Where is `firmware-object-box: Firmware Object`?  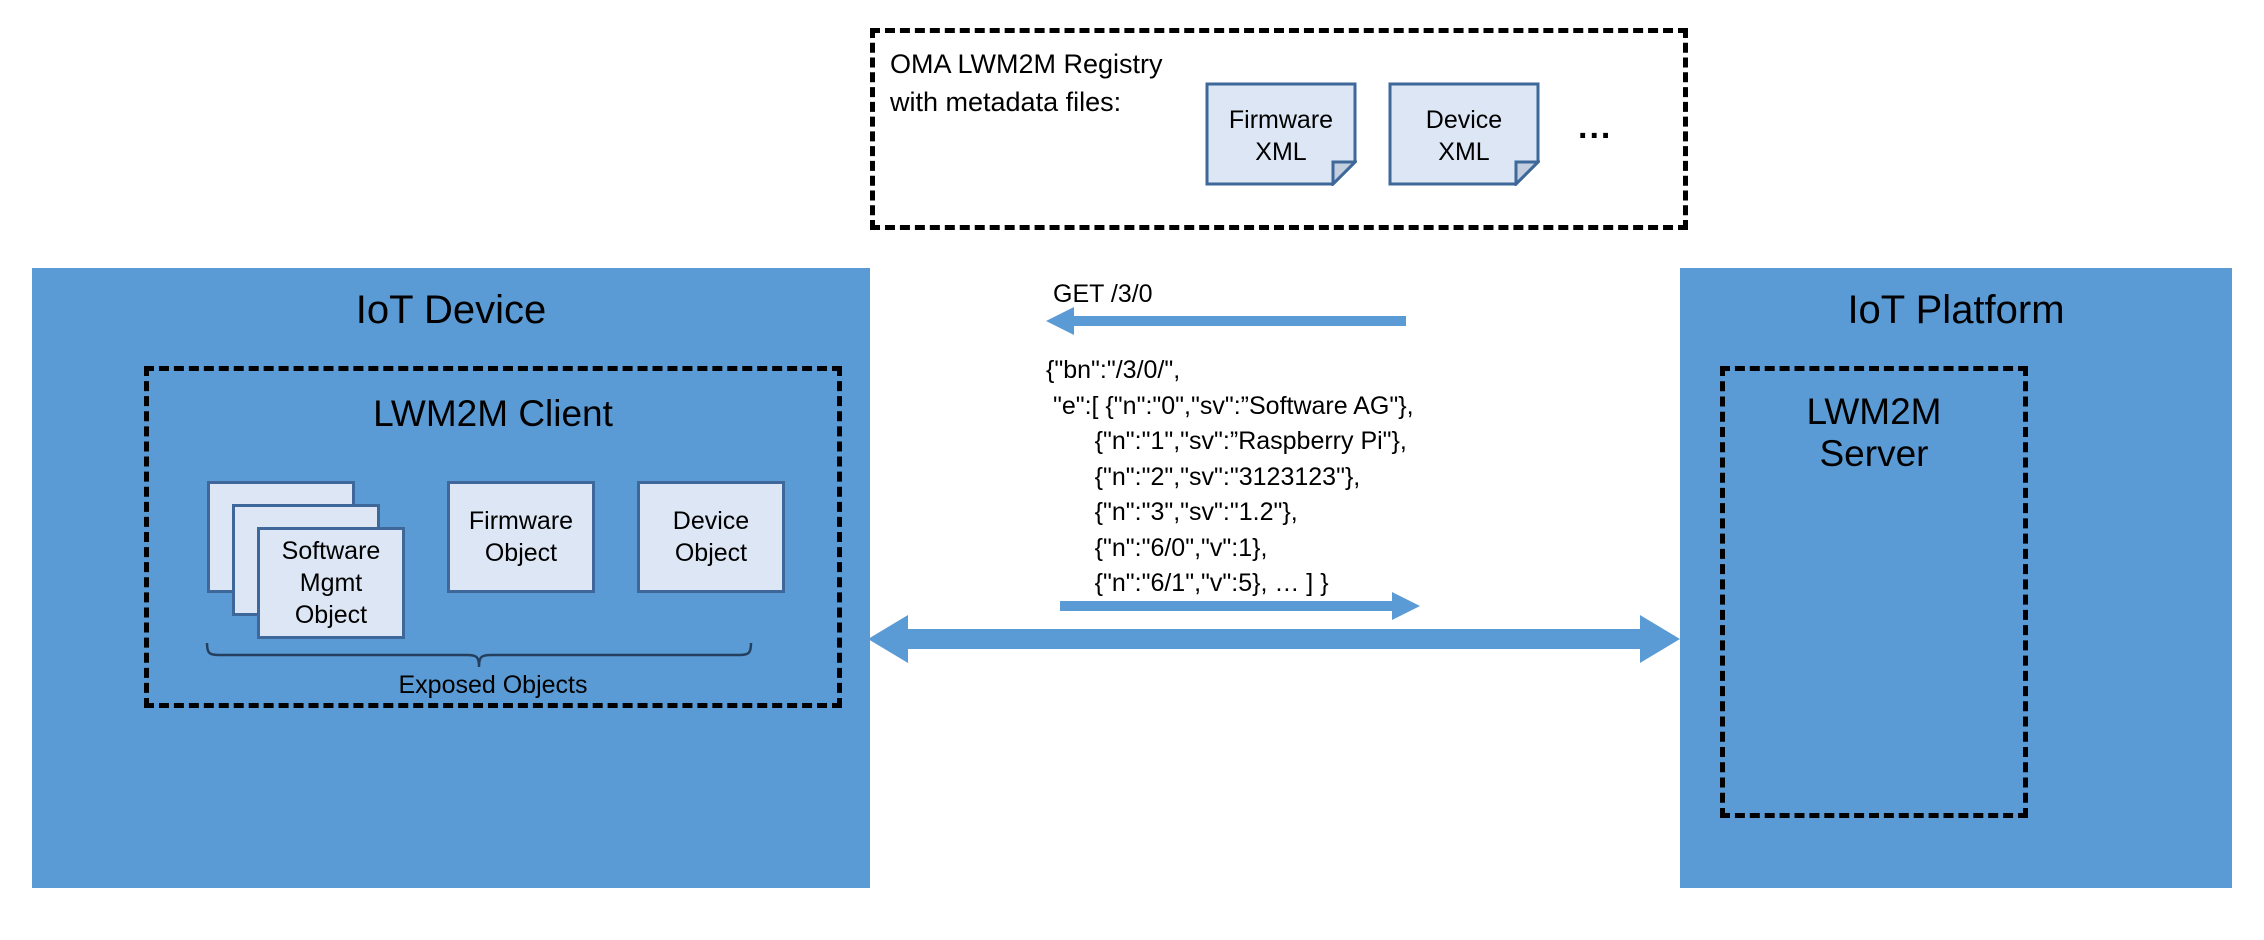 firmware-object-box: Firmware Object is located at coordinates (521, 537).